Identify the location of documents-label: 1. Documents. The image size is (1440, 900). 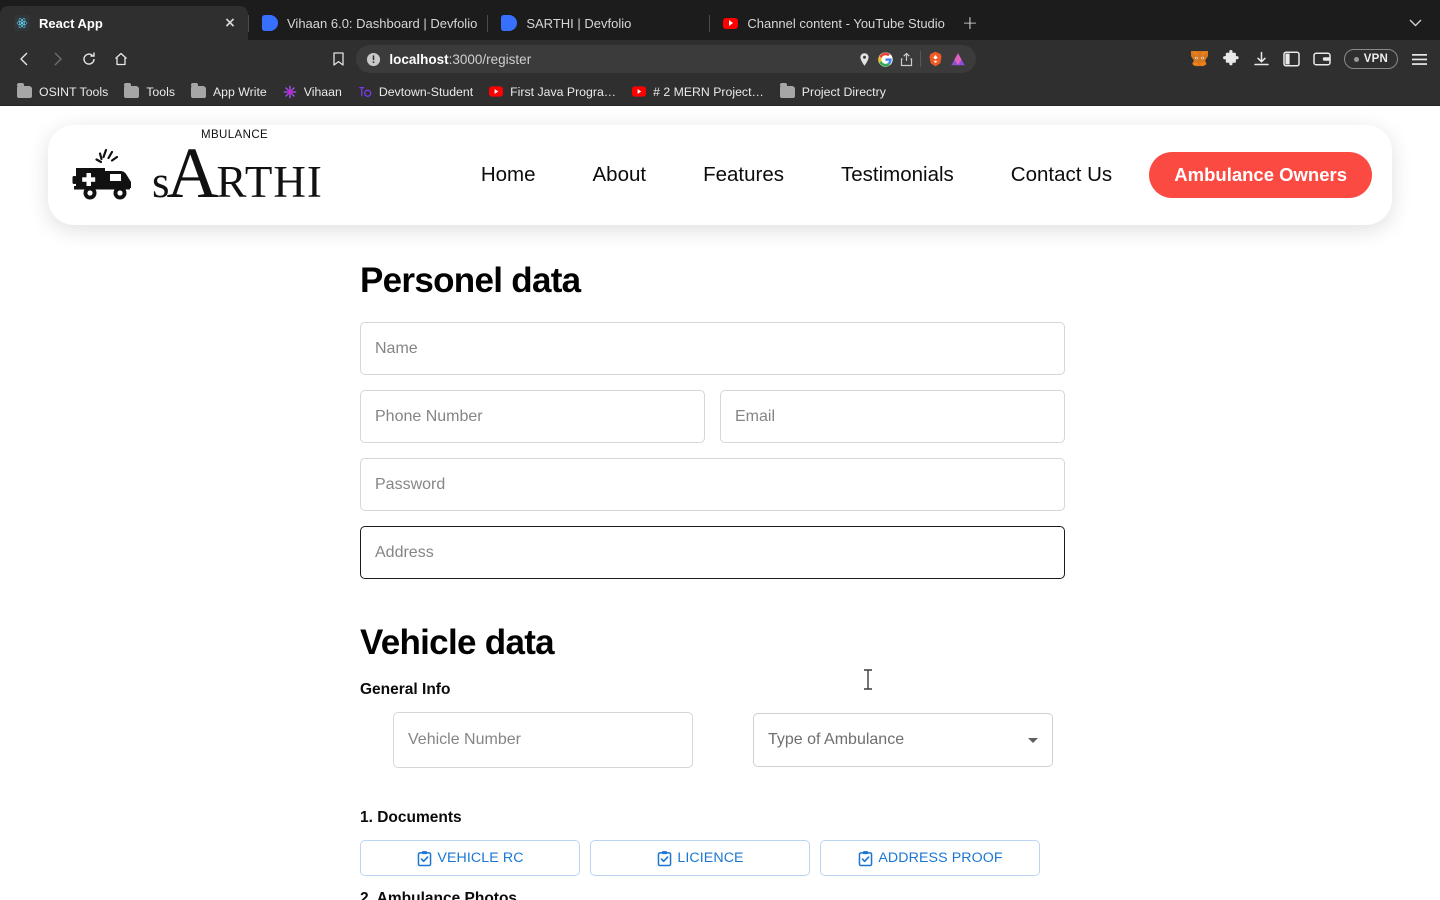
(411, 817).